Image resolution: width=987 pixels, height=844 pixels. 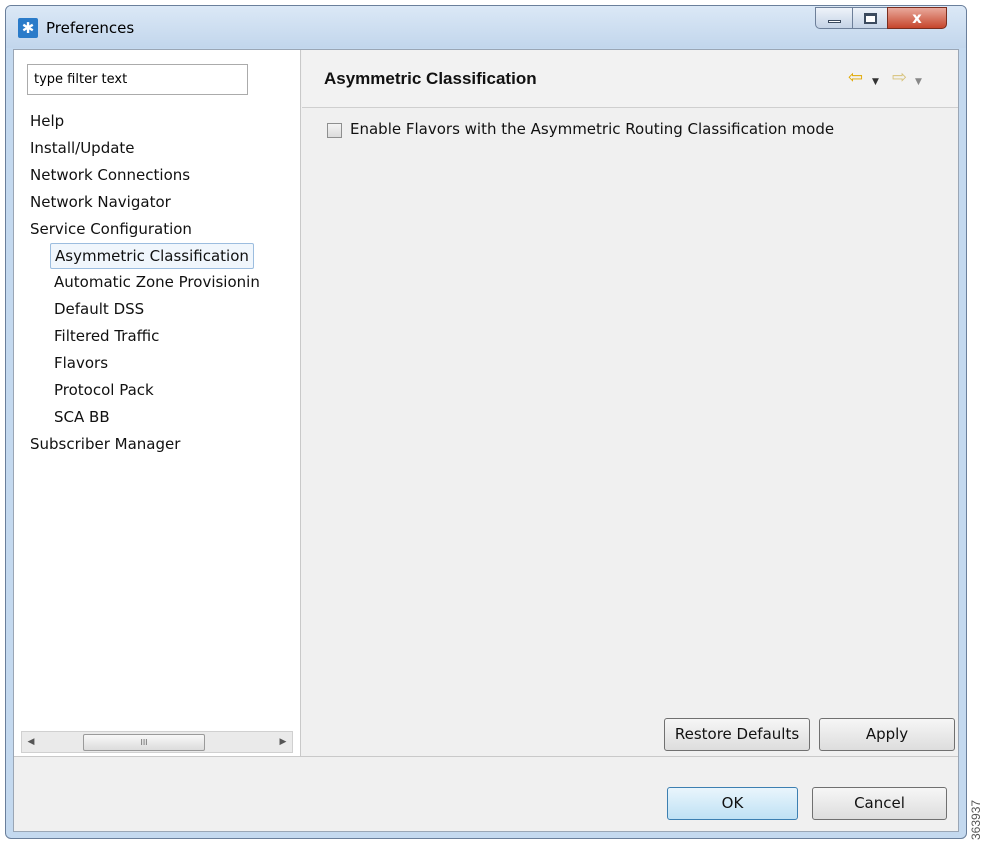 What do you see at coordinates (82, 417) in the screenshot?
I see `tree-item: SCA BB` at bounding box center [82, 417].